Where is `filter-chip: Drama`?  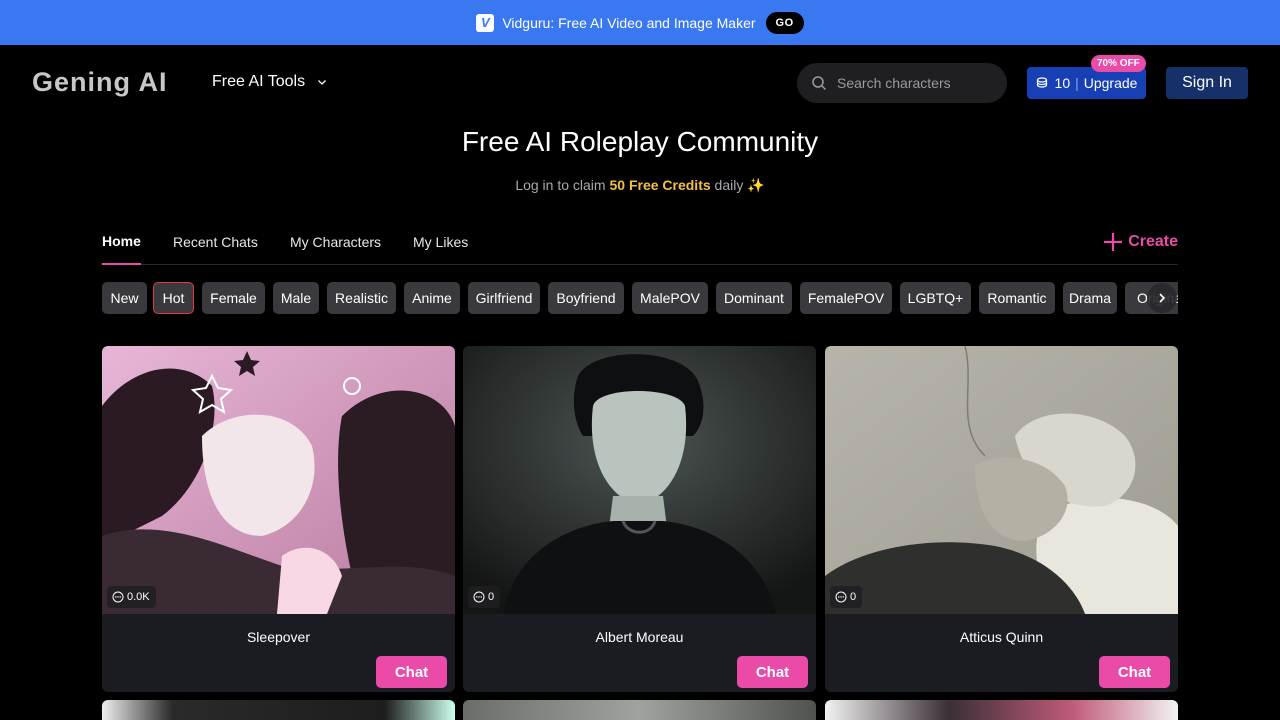 filter-chip: Drama is located at coordinates (1090, 298).